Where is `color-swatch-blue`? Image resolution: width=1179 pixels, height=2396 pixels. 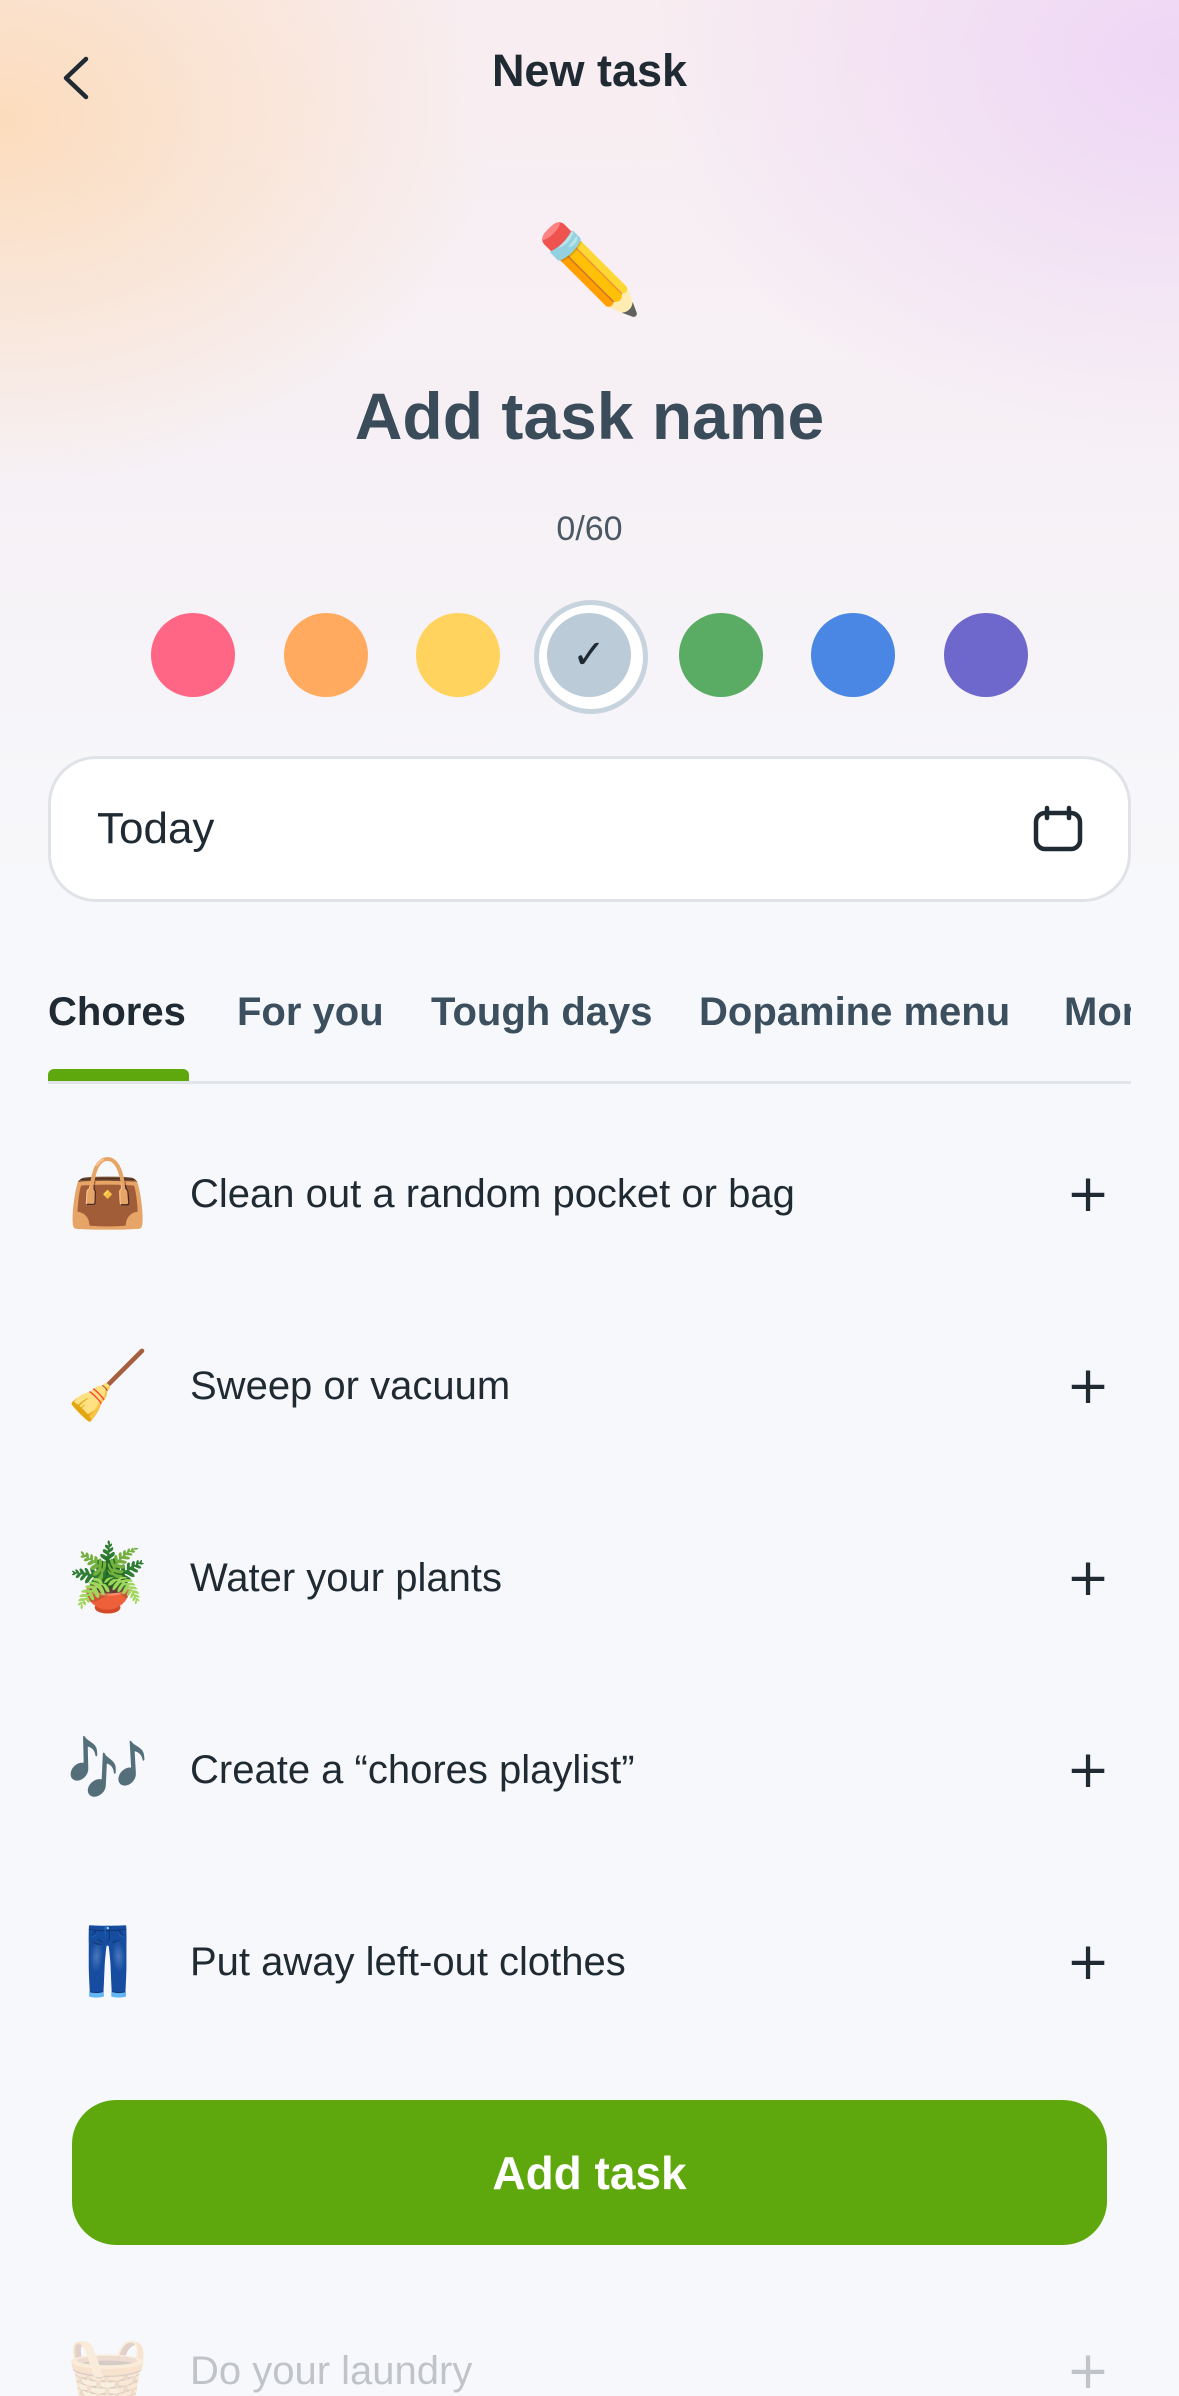 color-swatch-blue is located at coordinates (853, 655).